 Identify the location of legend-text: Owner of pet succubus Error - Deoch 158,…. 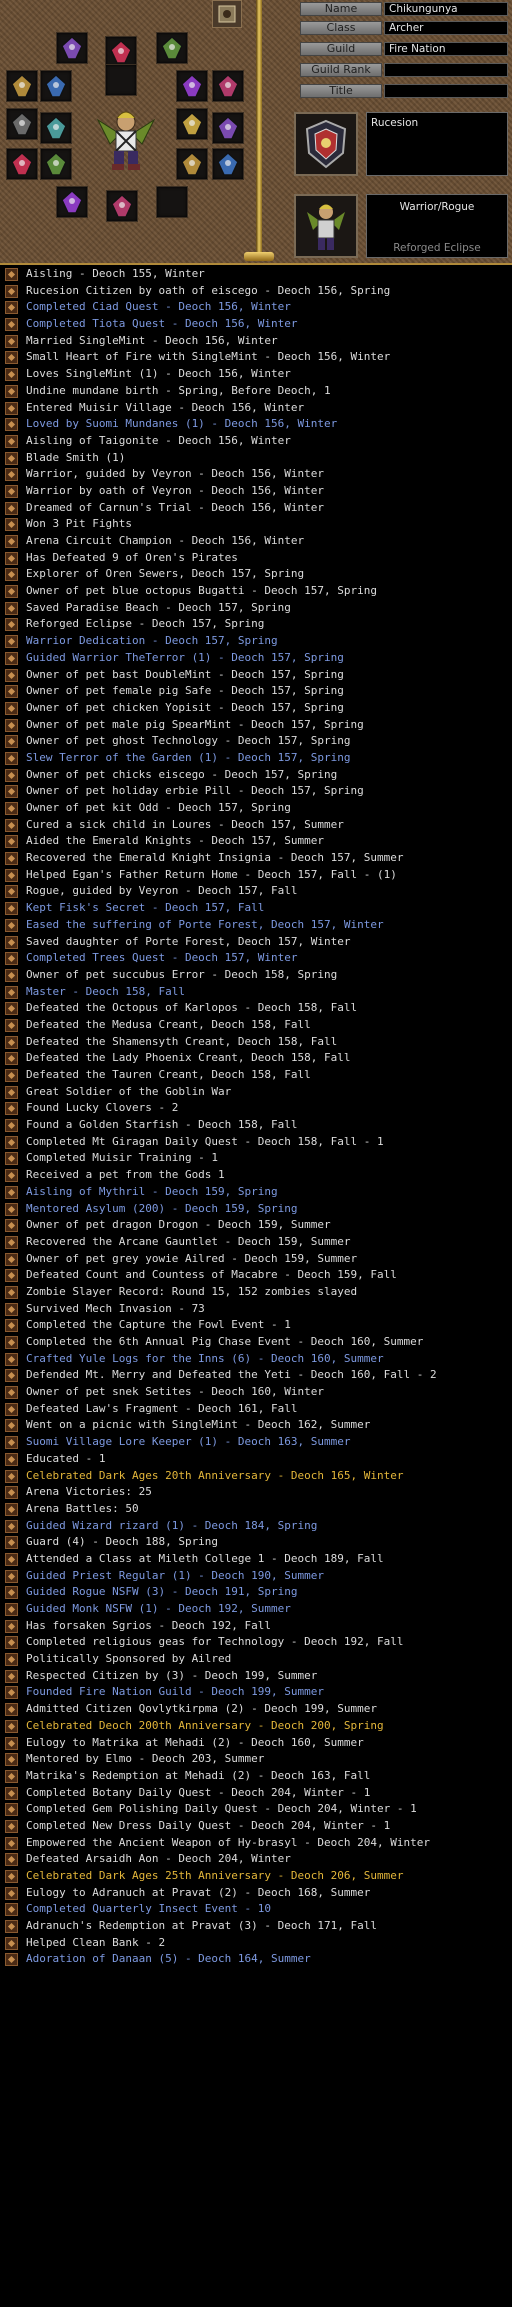
(182, 974).